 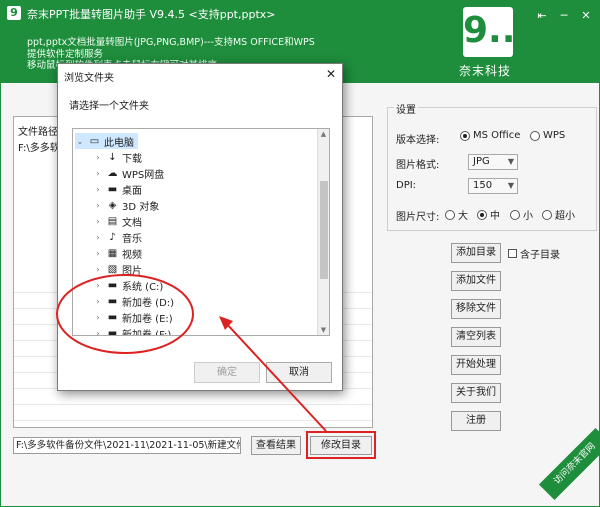 I want to click on tree-item: › ▦ 视频, so click(x=117, y=253).